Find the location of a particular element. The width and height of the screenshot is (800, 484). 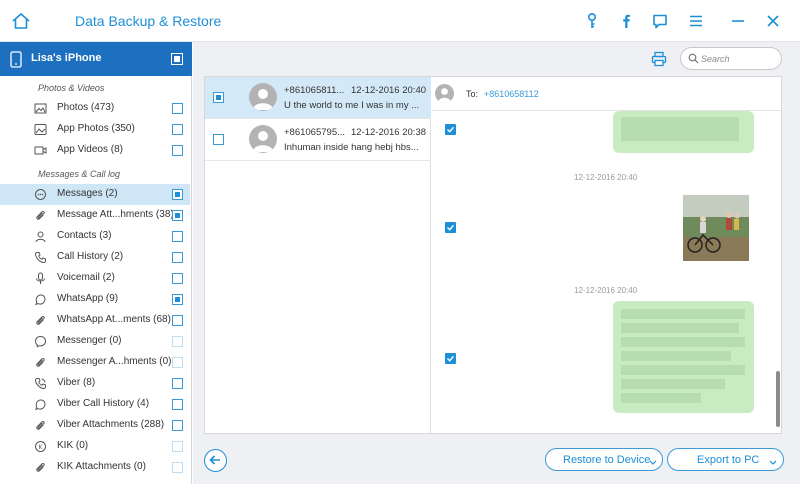

sidebar-item-label: KIK (0) is located at coordinates (73, 445).